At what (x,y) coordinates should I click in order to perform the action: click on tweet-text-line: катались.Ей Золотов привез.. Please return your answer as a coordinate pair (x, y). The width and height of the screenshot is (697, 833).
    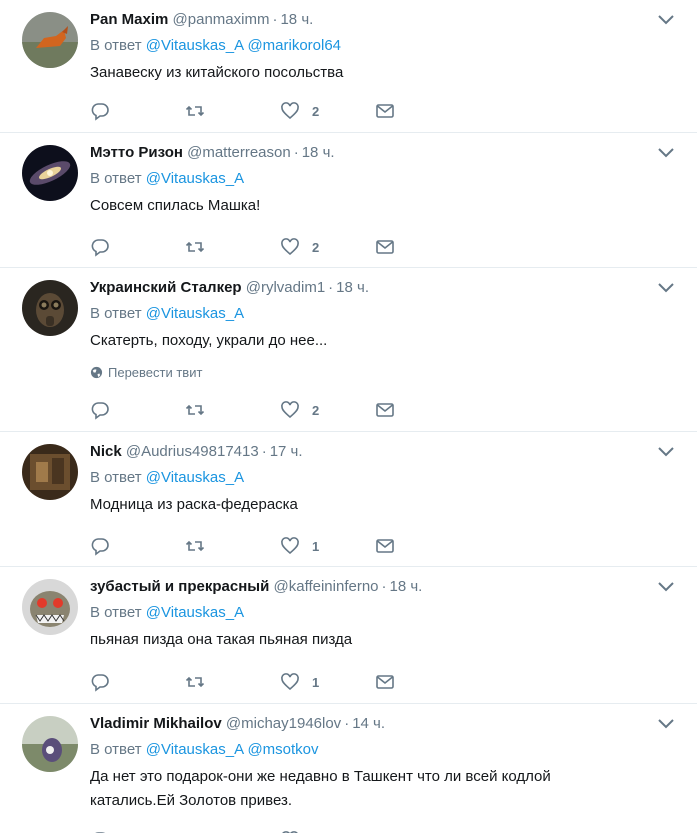
    Looking at the image, I should click on (191, 800).